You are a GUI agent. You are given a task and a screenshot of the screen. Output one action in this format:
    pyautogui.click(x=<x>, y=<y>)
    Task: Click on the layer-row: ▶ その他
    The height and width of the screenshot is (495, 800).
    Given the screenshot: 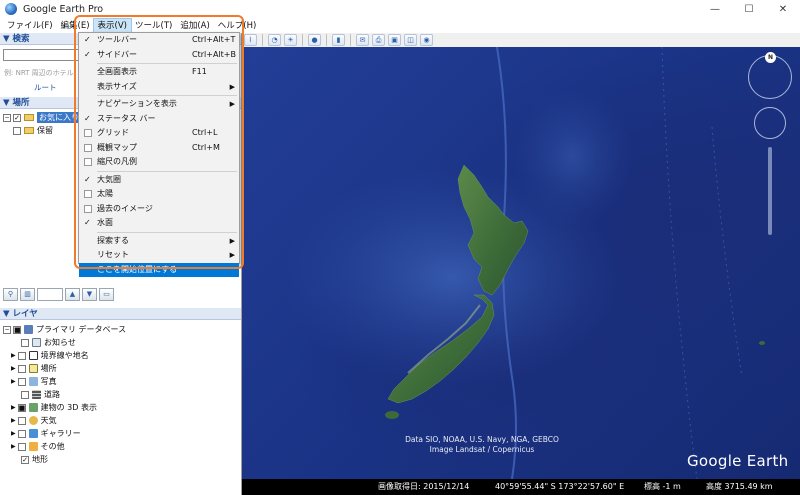 What is the action you would take?
    pyautogui.click(x=120, y=446)
    